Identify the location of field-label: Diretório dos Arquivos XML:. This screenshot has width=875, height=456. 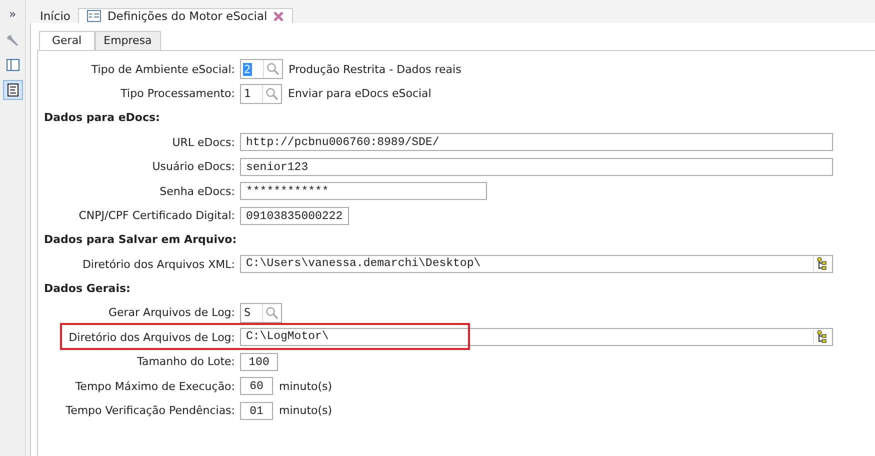
(158, 264).